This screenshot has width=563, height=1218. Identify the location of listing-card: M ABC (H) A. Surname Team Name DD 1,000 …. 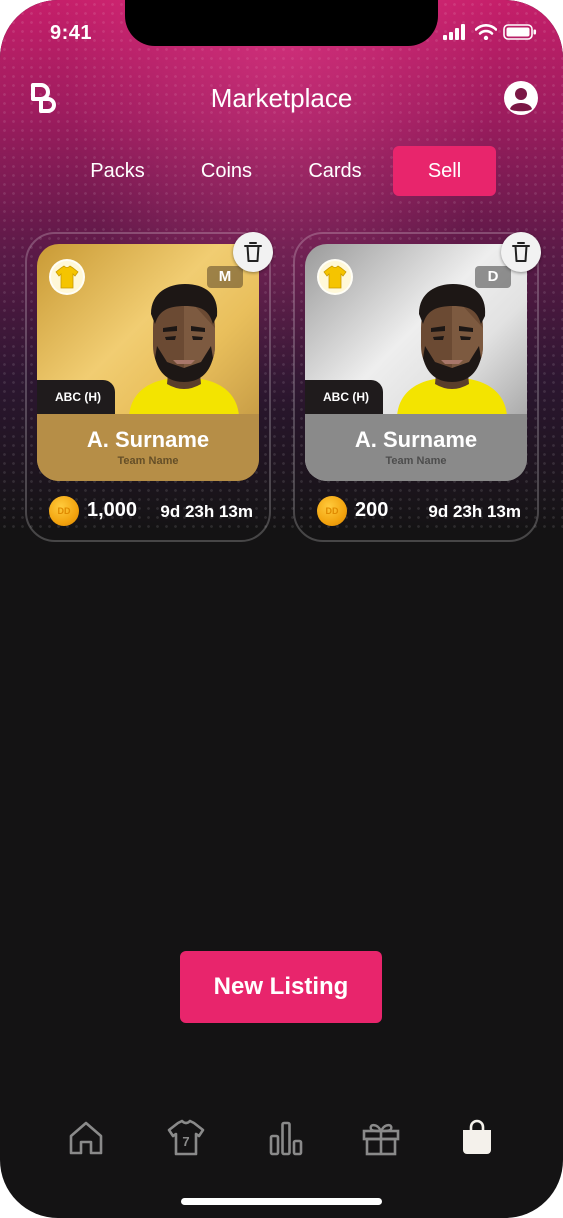
(149, 387).